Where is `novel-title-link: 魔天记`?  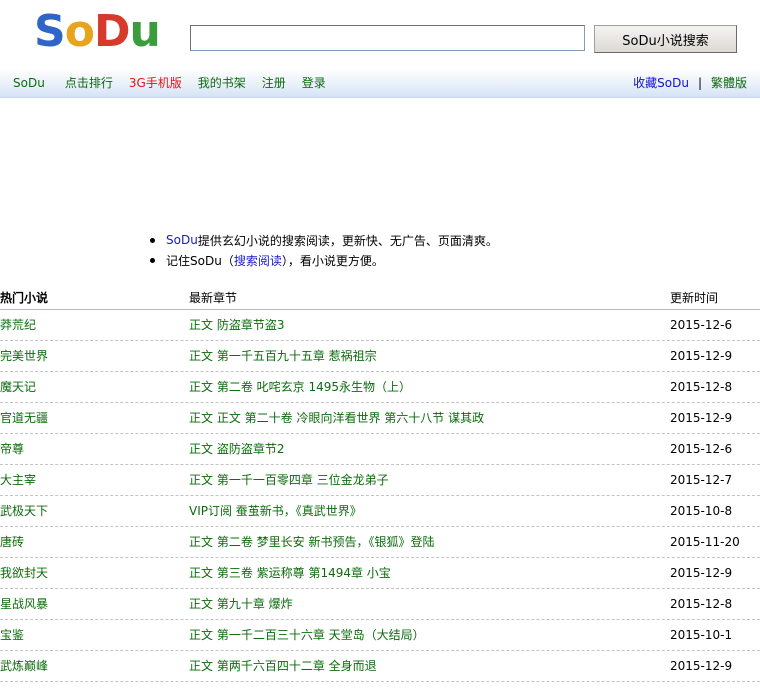
novel-title-link: 魔天记 is located at coordinates (18, 387).